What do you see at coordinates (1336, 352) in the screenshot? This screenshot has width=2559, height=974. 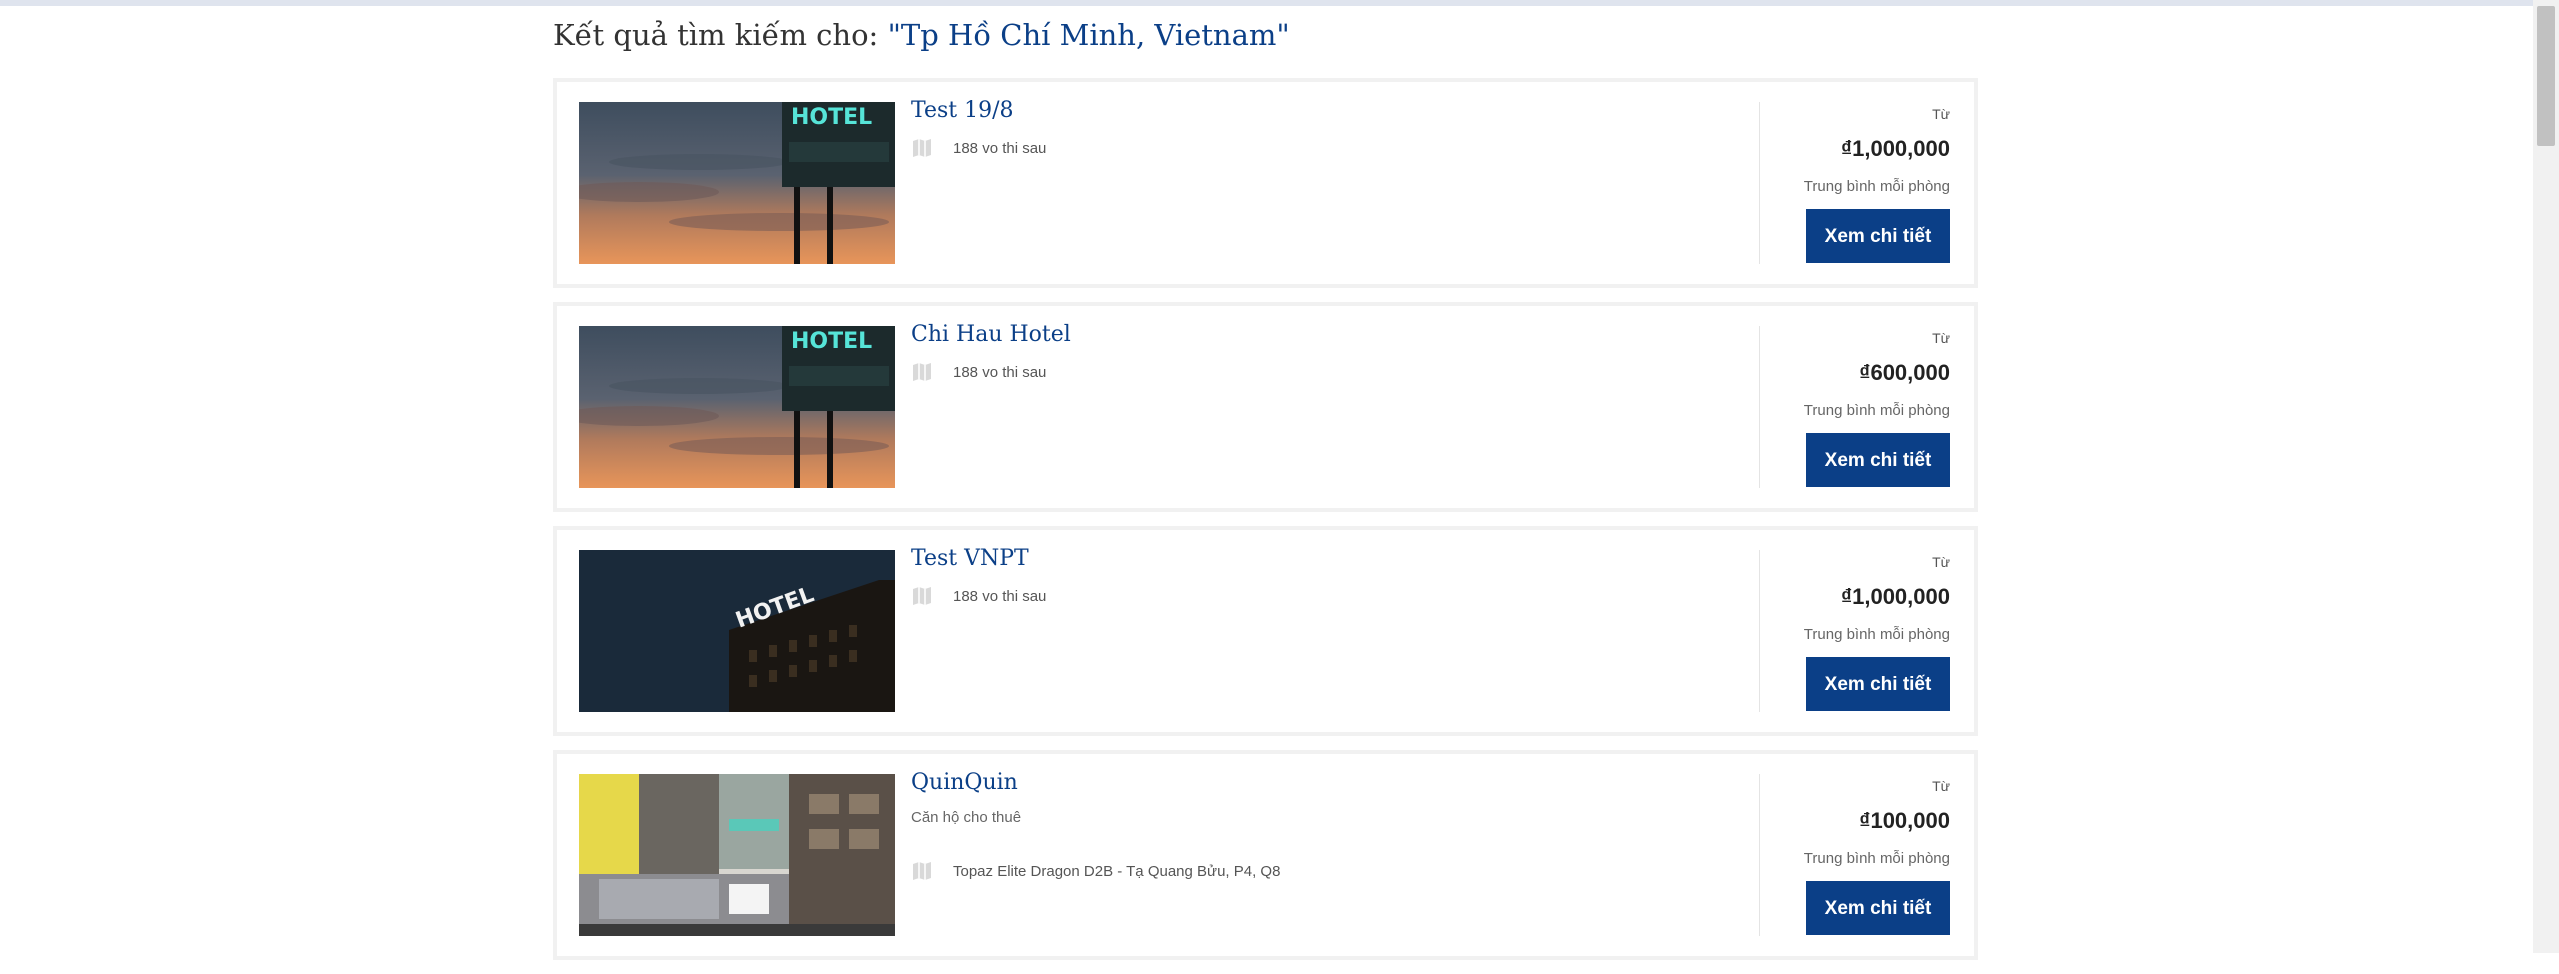 I see `hotel-info: Chi Hau Hotel 188 vo thi sau` at bounding box center [1336, 352].